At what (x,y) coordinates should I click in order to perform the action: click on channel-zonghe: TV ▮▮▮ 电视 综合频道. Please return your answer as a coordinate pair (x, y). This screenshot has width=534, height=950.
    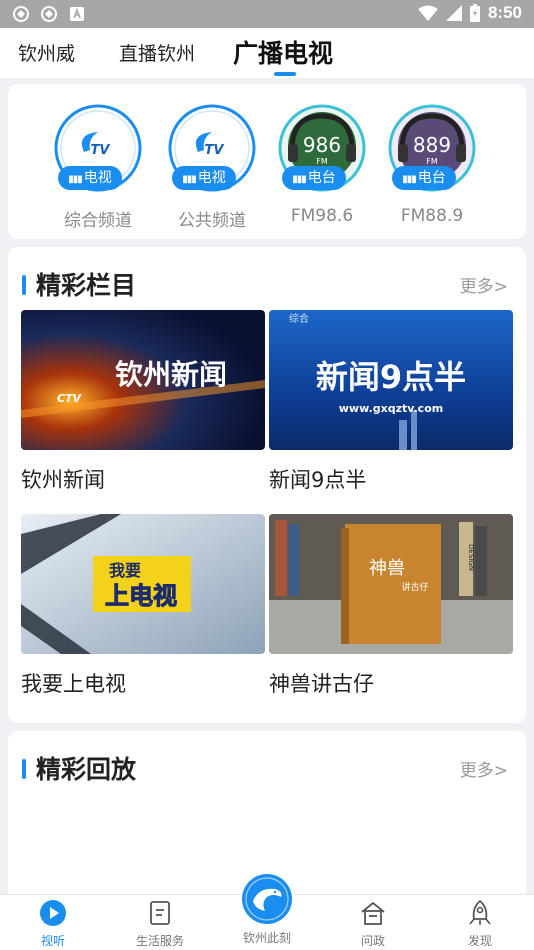
    Looking at the image, I should click on (98, 167).